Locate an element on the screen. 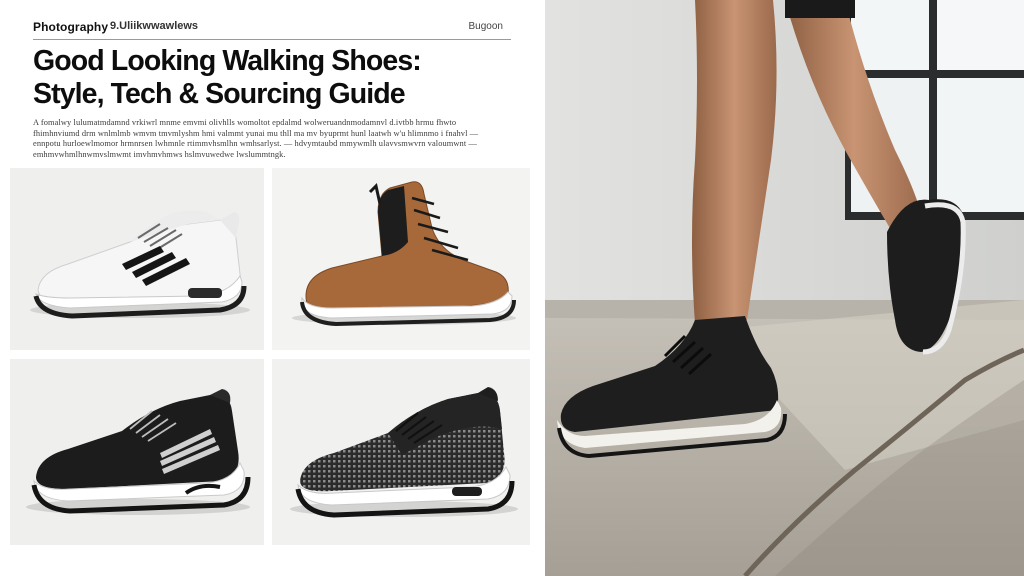 Image resolution: width=1024 pixels, height=576 pixels. leather-boot-image is located at coordinates (404, 254).